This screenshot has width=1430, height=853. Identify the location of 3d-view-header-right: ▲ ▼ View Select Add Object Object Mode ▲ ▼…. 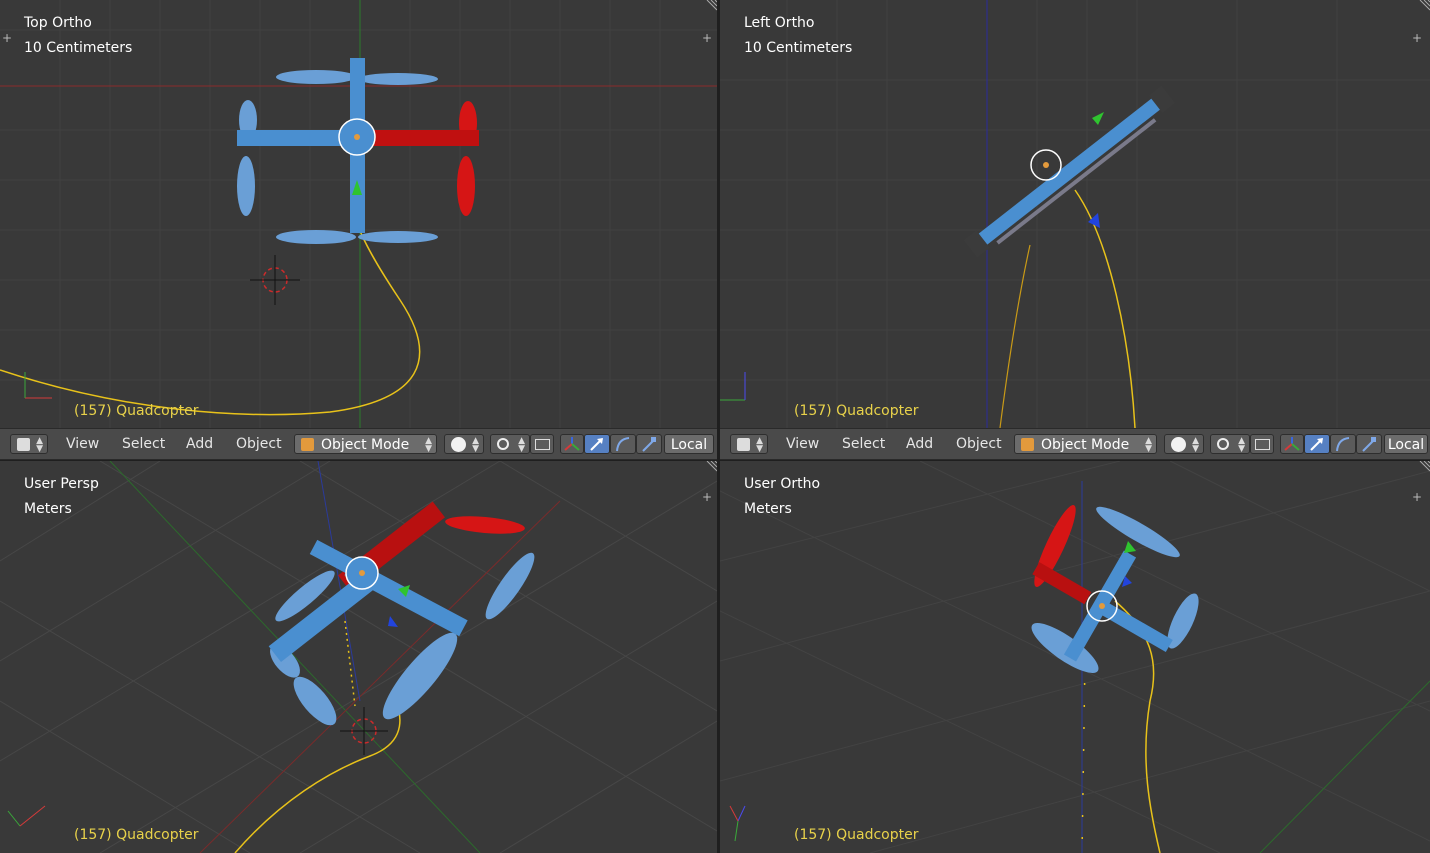
(1075, 444).